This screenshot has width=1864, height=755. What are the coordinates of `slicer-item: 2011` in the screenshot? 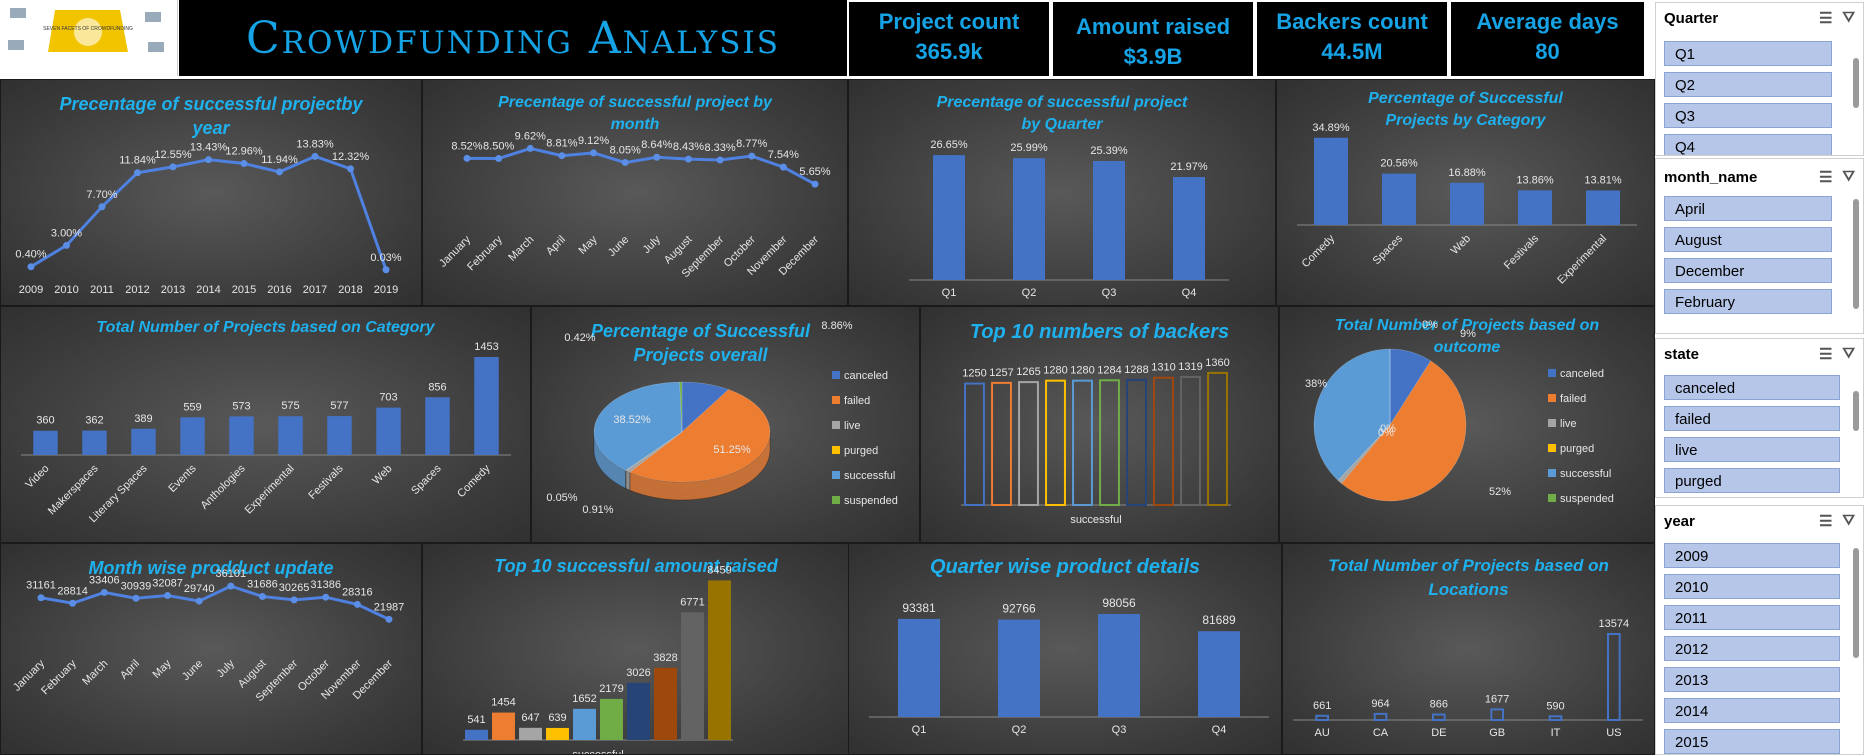 It's located at (1752, 617).